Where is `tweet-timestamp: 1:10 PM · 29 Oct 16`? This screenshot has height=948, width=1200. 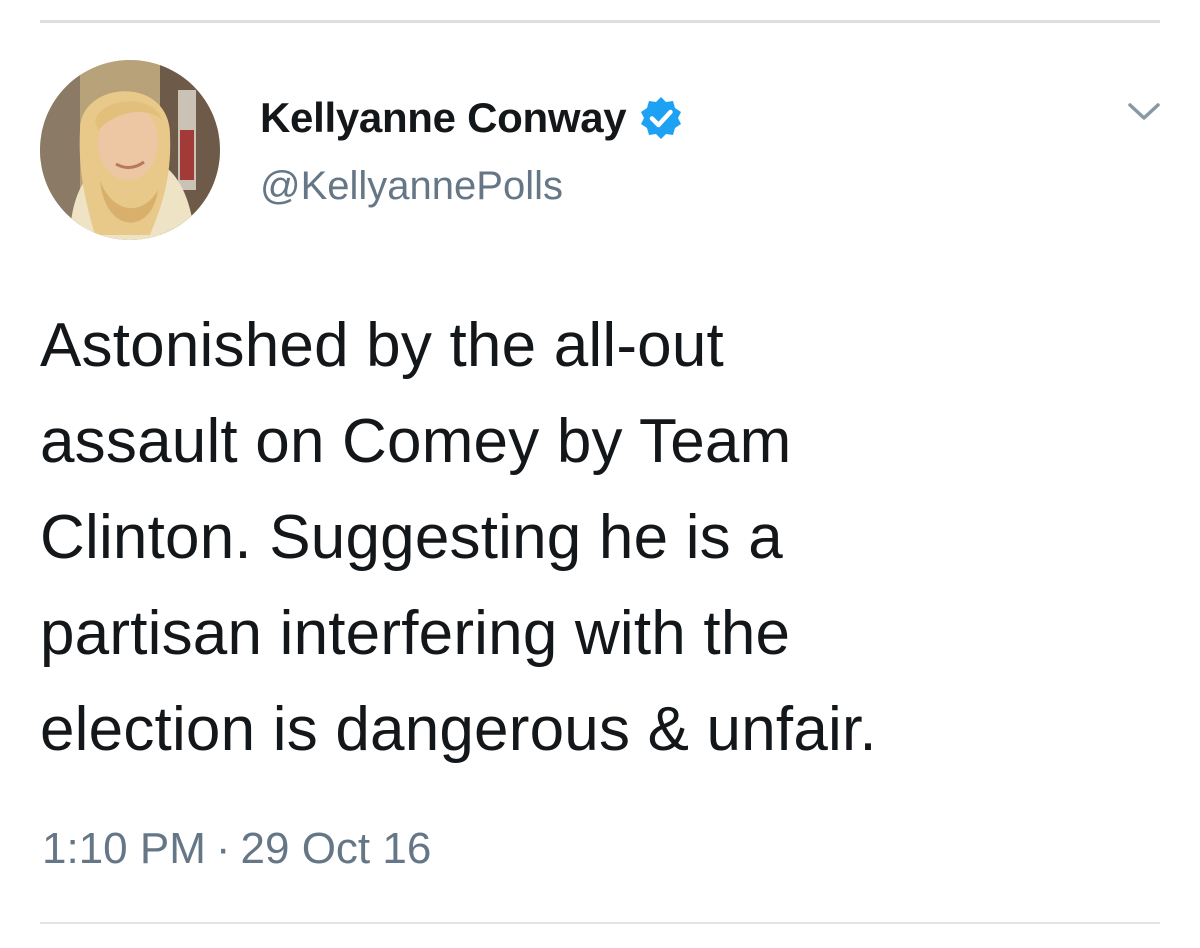
tweet-timestamp: 1:10 PM · 29 Oct 16 is located at coordinates (236, 849).